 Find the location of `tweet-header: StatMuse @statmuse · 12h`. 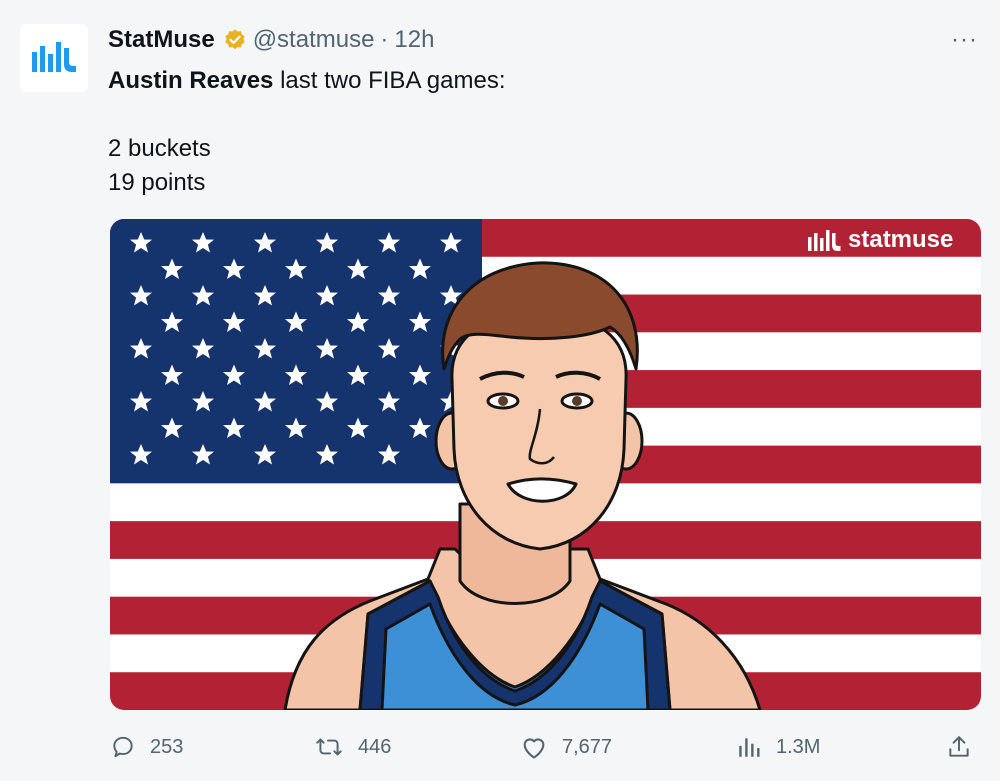

tweet-header: StatMuse @statmuse · 12h is located at coordinates (271, 40).